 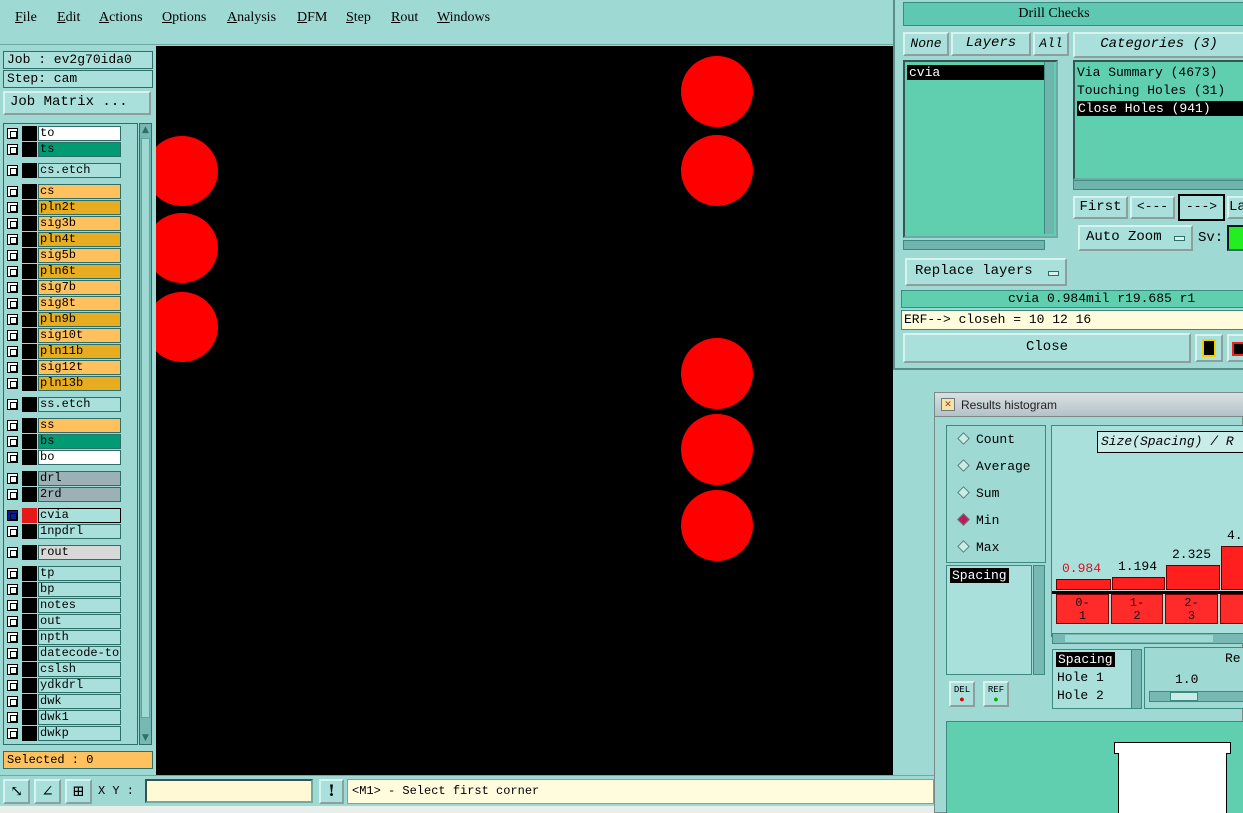 I want to click on layer-name: tp, so click(x=79, y=573).